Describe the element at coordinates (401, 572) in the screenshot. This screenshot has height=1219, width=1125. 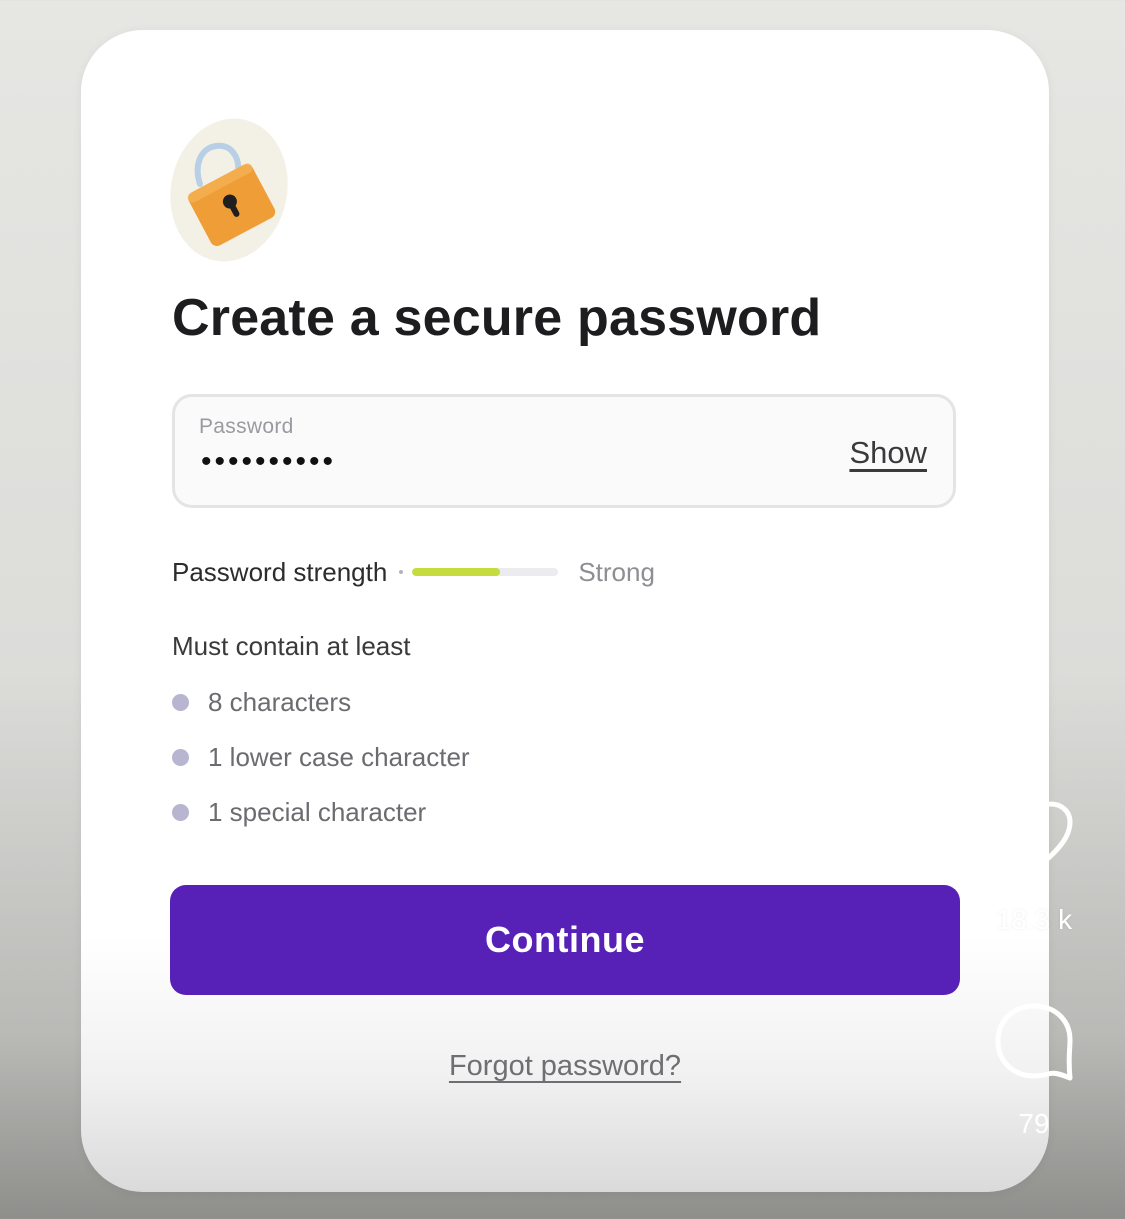
I see `separator-dot` at that location.